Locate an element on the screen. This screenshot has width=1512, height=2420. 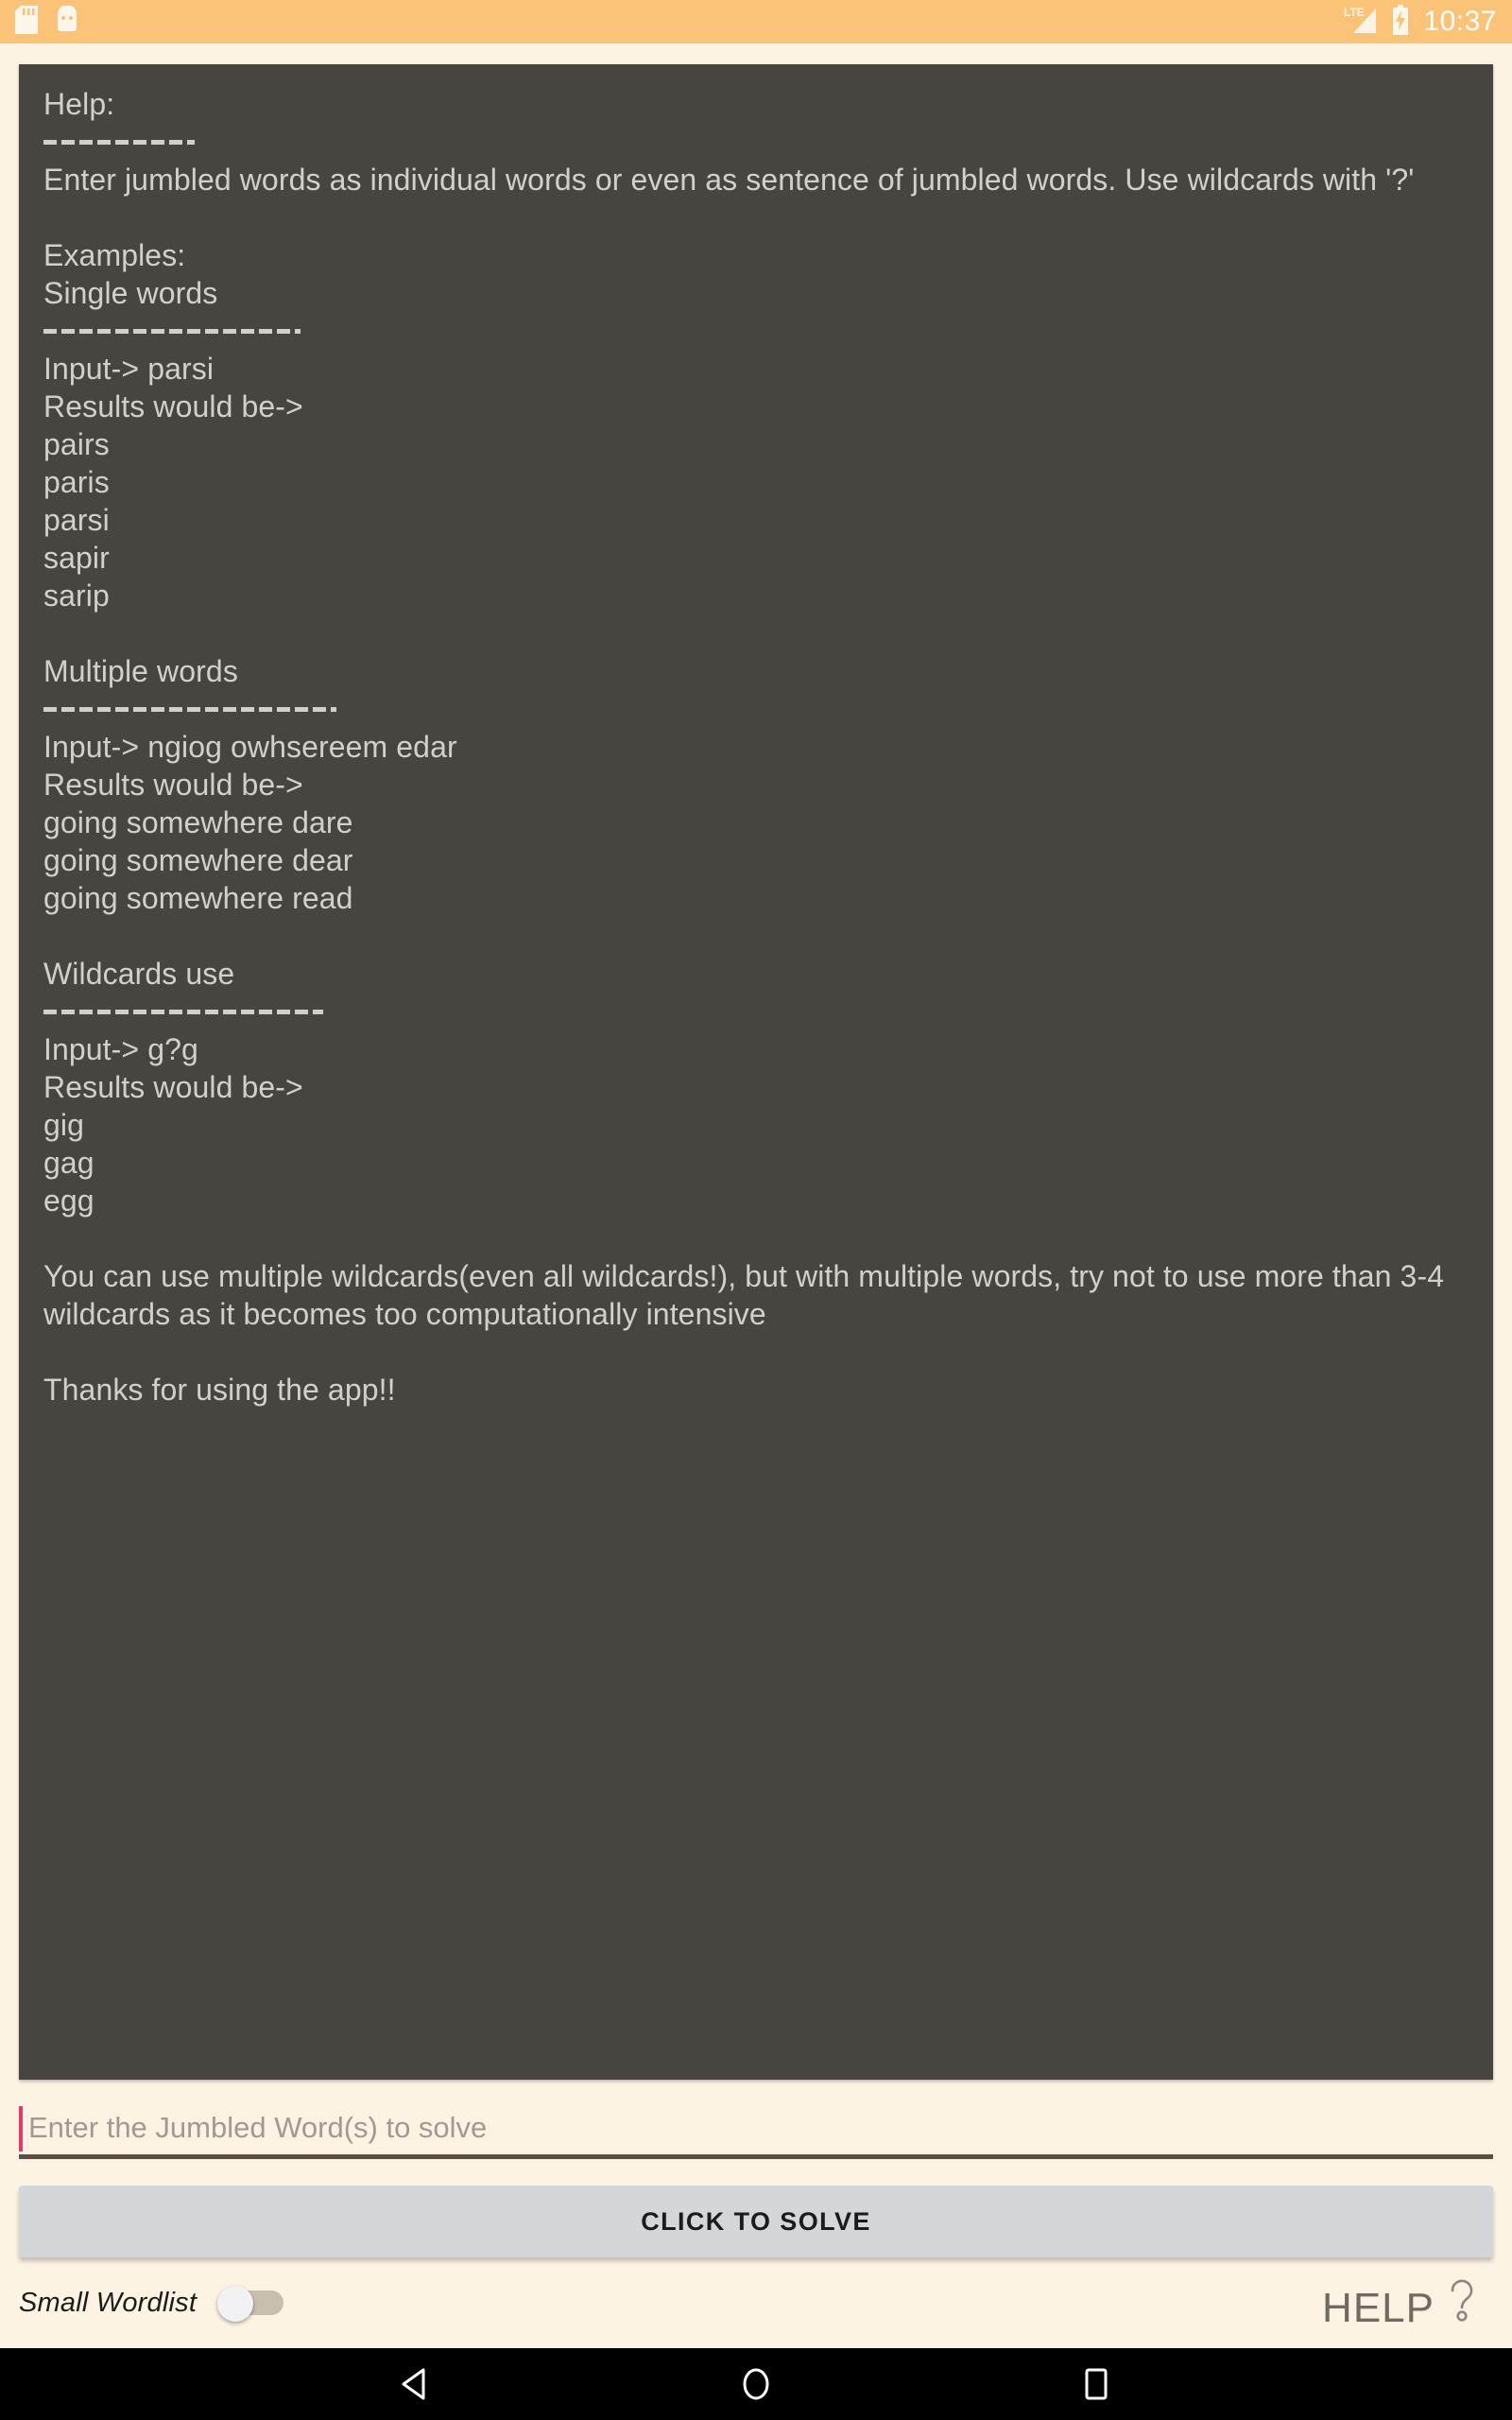
jumbled-word-input-wrapper is located at coordinates (756, 2129).